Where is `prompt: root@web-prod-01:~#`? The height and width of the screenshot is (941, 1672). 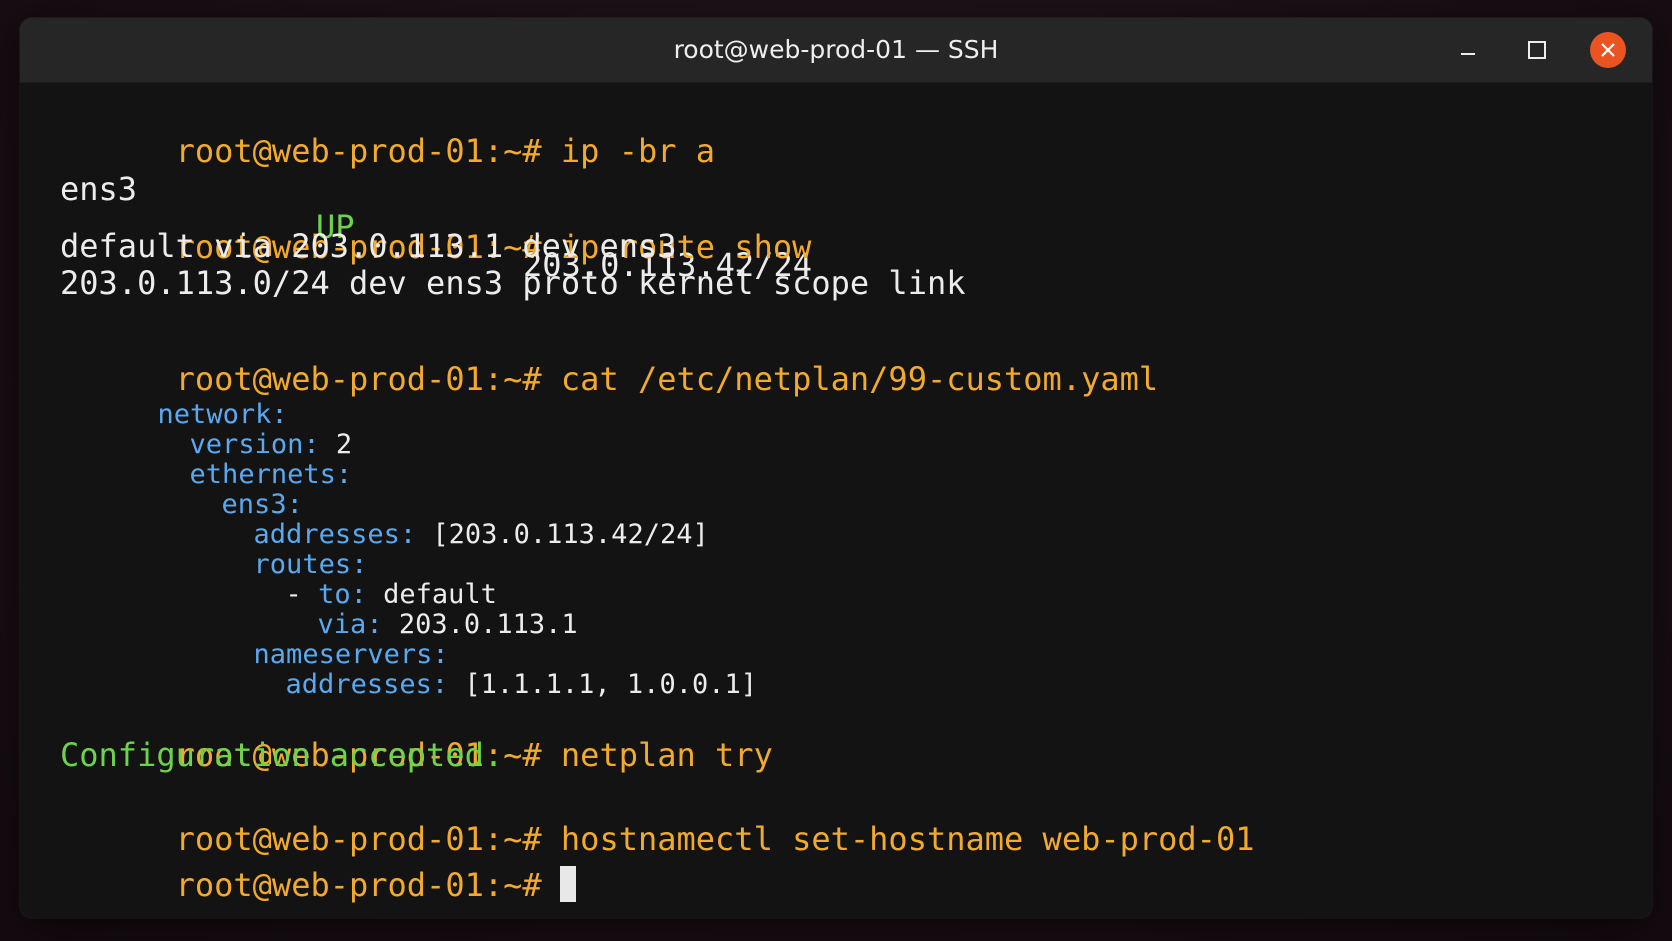 prompt: root@web-prod-01:~# is located at coordinates (358, 885).